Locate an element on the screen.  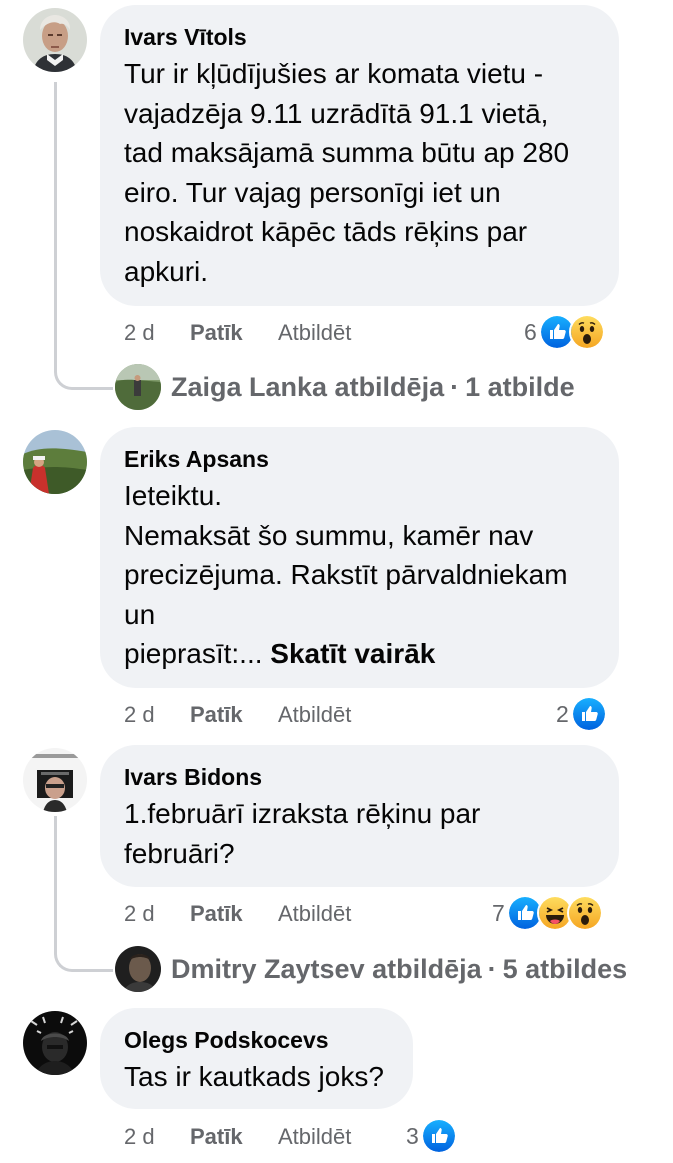
view-replies-link: Dmitry Zaytsev atbildēja · 5 atbildes is located at coordinates (371, 969).